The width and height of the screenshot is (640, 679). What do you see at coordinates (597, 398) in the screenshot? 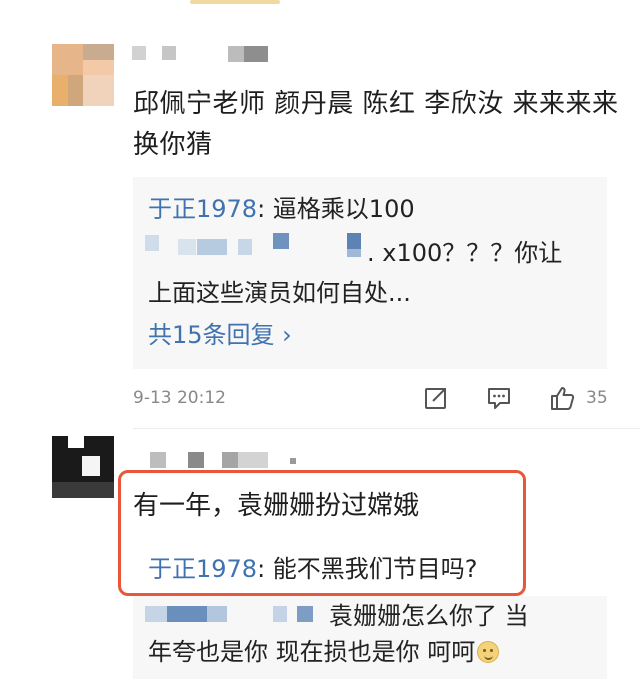
I see `like-count: 35` at bounding box center [597, 398].